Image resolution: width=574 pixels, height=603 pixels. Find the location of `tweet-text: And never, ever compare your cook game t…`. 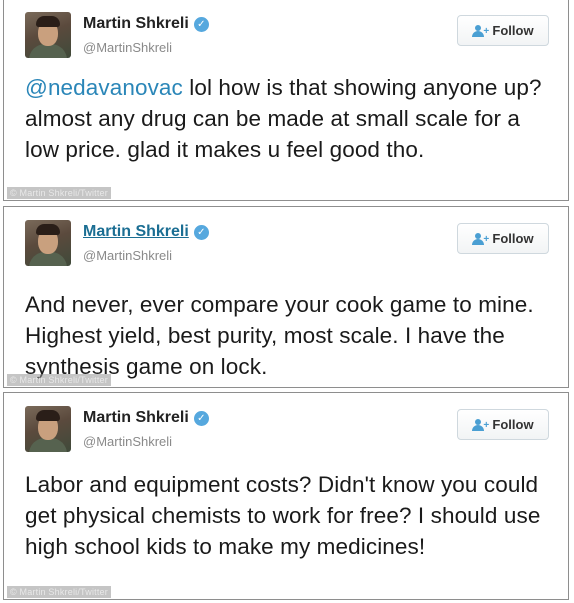

tweet-text: And never, ever compare your cook game t… is located at coordinates (279, 335).